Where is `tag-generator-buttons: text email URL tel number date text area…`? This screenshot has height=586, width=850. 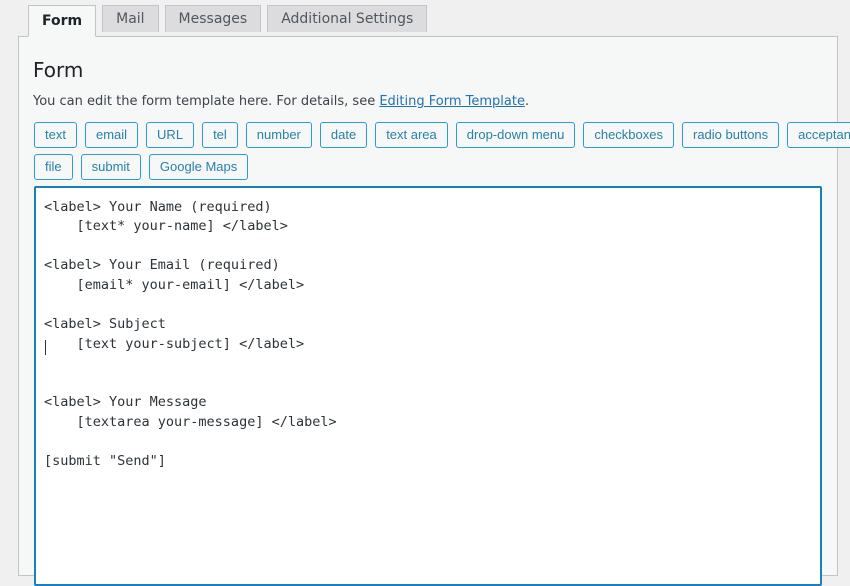
tag-generator-buttons: text email URL tel number date text area… is located at coordinates (442, 150).